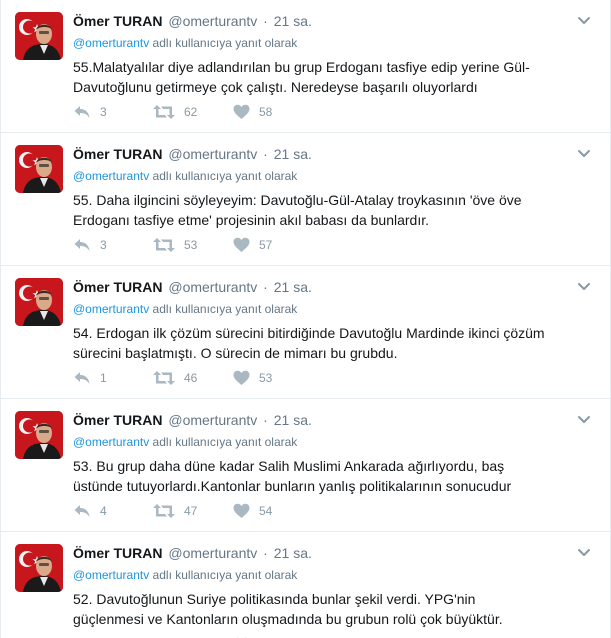 This screenshot has width=611, height=638. Describe the element at coordinates (266, 511) in the screenshot. I see `like-count: 54` at that location.